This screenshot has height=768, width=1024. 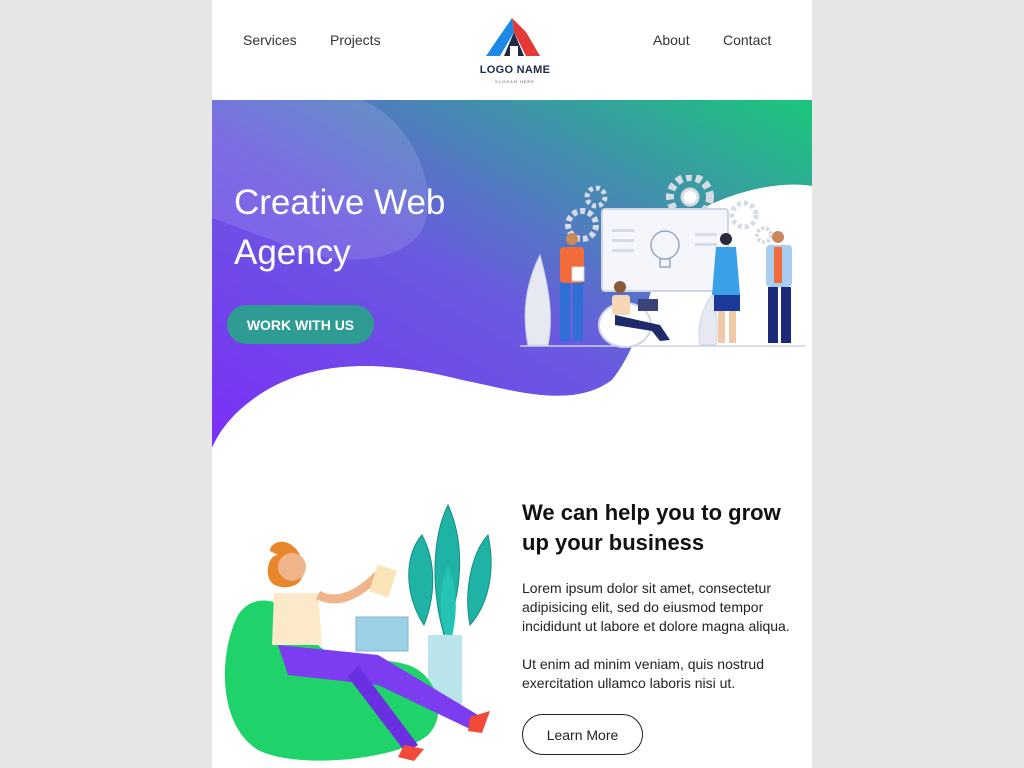 What do you see at coordinates (515, 70) in the screenshot?
I see `logo-name: LOGO NAME` at bounding box center [515, 70].